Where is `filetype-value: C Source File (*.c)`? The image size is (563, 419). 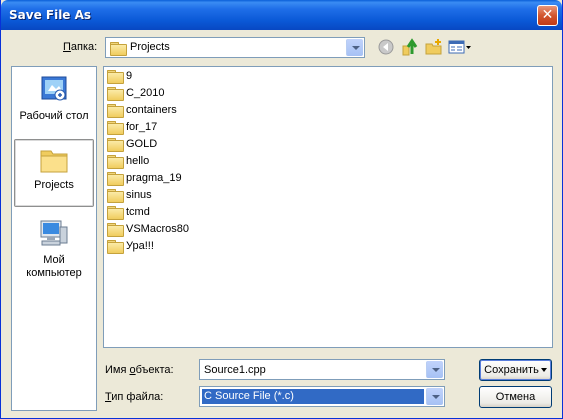 filetype-value: C Source File (*.c) is located at coordinates (313, 396).